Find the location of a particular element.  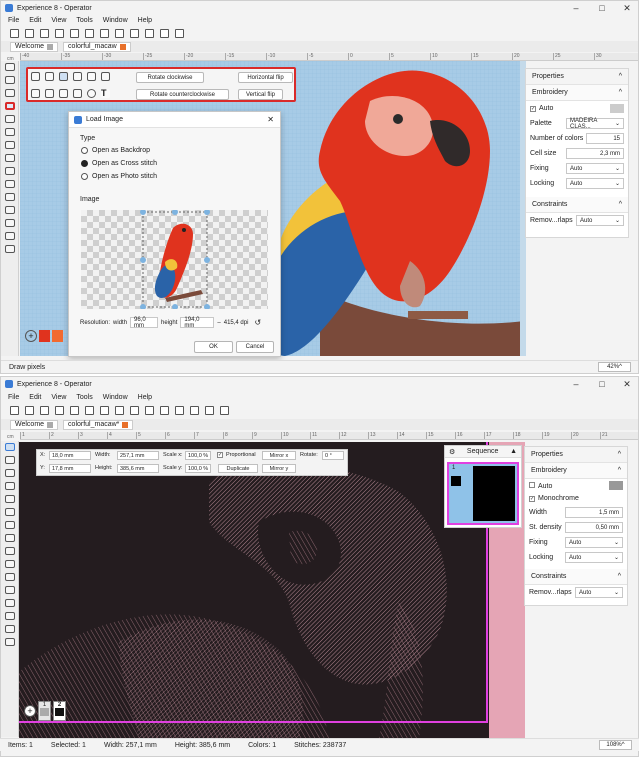

palette-swatch-icon is located at coordinates (616, 485).